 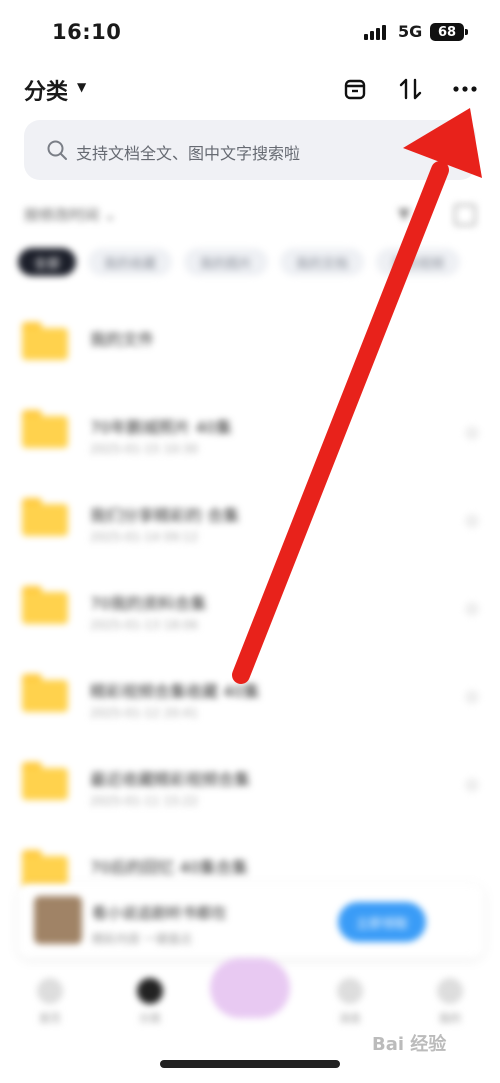 I want to click on filter-chip-row: 全部 我的收藏 我的图片 我的文档 我的视频, so click(x=239, y=262).